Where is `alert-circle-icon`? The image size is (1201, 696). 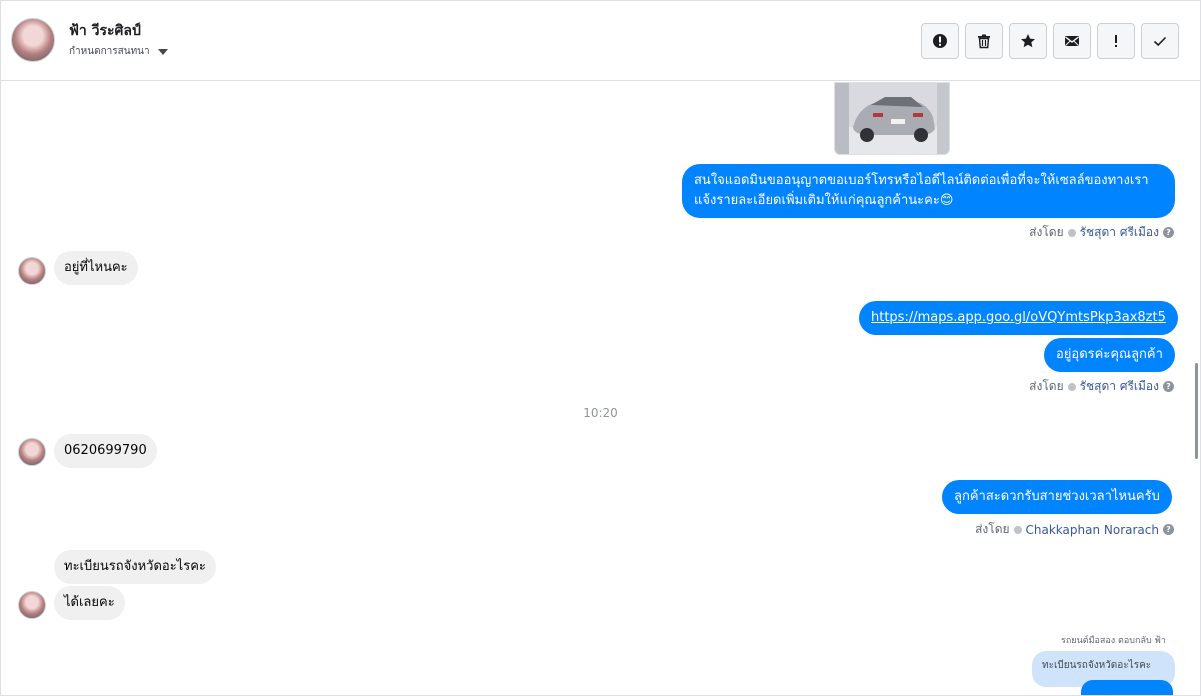 alert-circle-icon is located at coordinates (940, 41).